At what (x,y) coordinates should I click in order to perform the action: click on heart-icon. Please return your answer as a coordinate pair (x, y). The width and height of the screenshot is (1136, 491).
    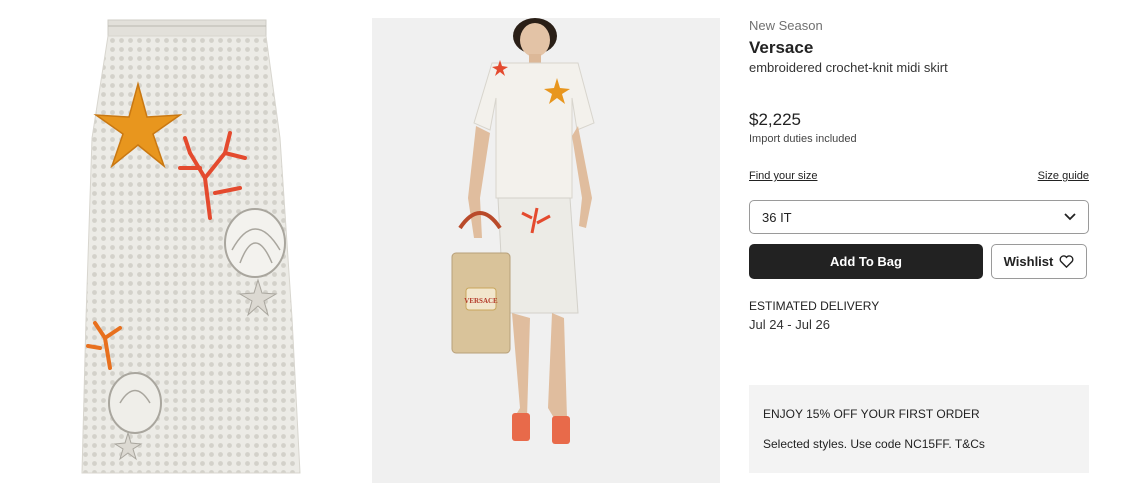
    Looking at the image, I should click on (1066, 261).